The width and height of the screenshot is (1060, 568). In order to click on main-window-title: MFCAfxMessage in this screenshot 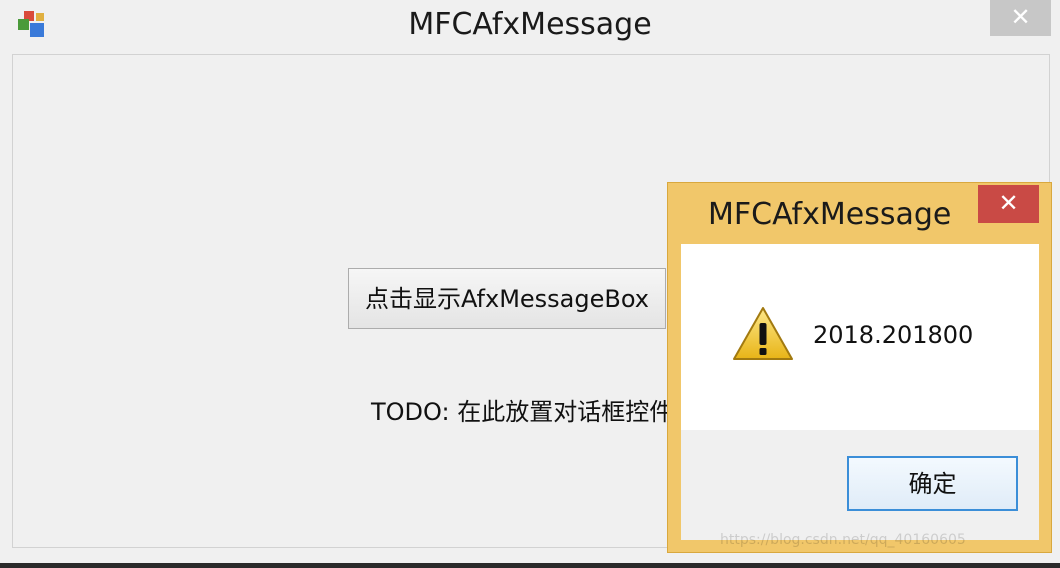, I will do `click(530, 24)`.